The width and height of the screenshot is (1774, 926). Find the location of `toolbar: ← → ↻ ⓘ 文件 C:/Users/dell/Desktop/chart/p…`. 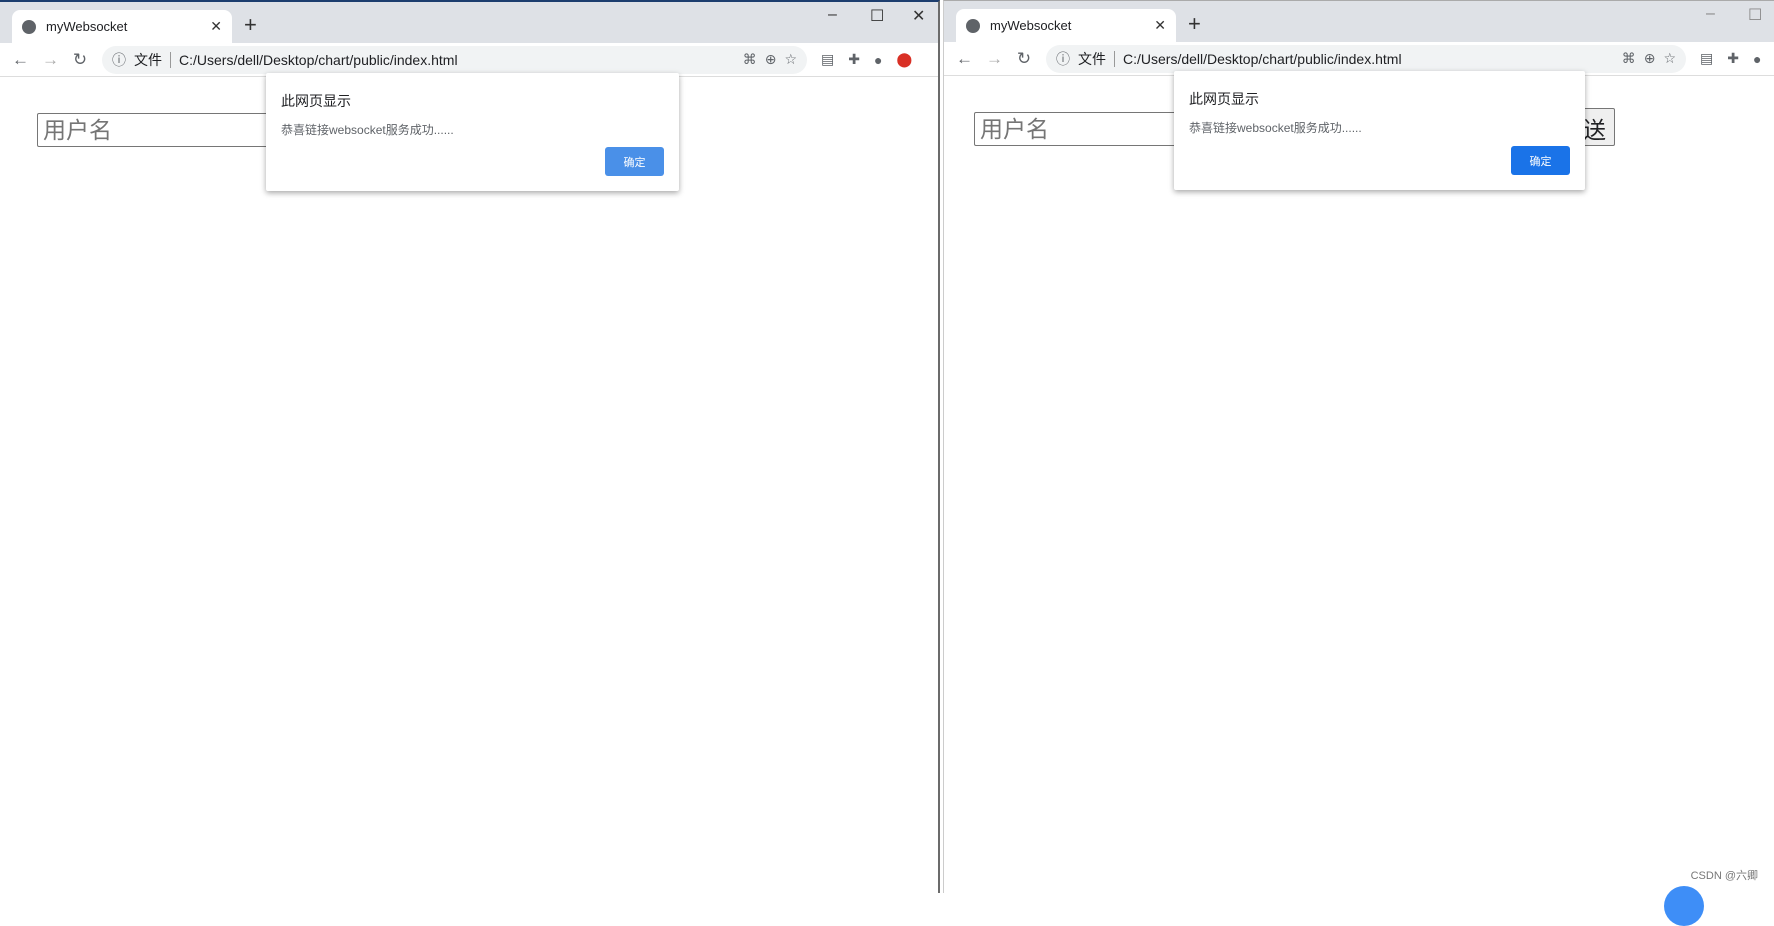

toolbar: ← → ↻ ⓘ 文件 C:/Users/dell/Desktop/chart/p… is located at coordinates (469, 60).